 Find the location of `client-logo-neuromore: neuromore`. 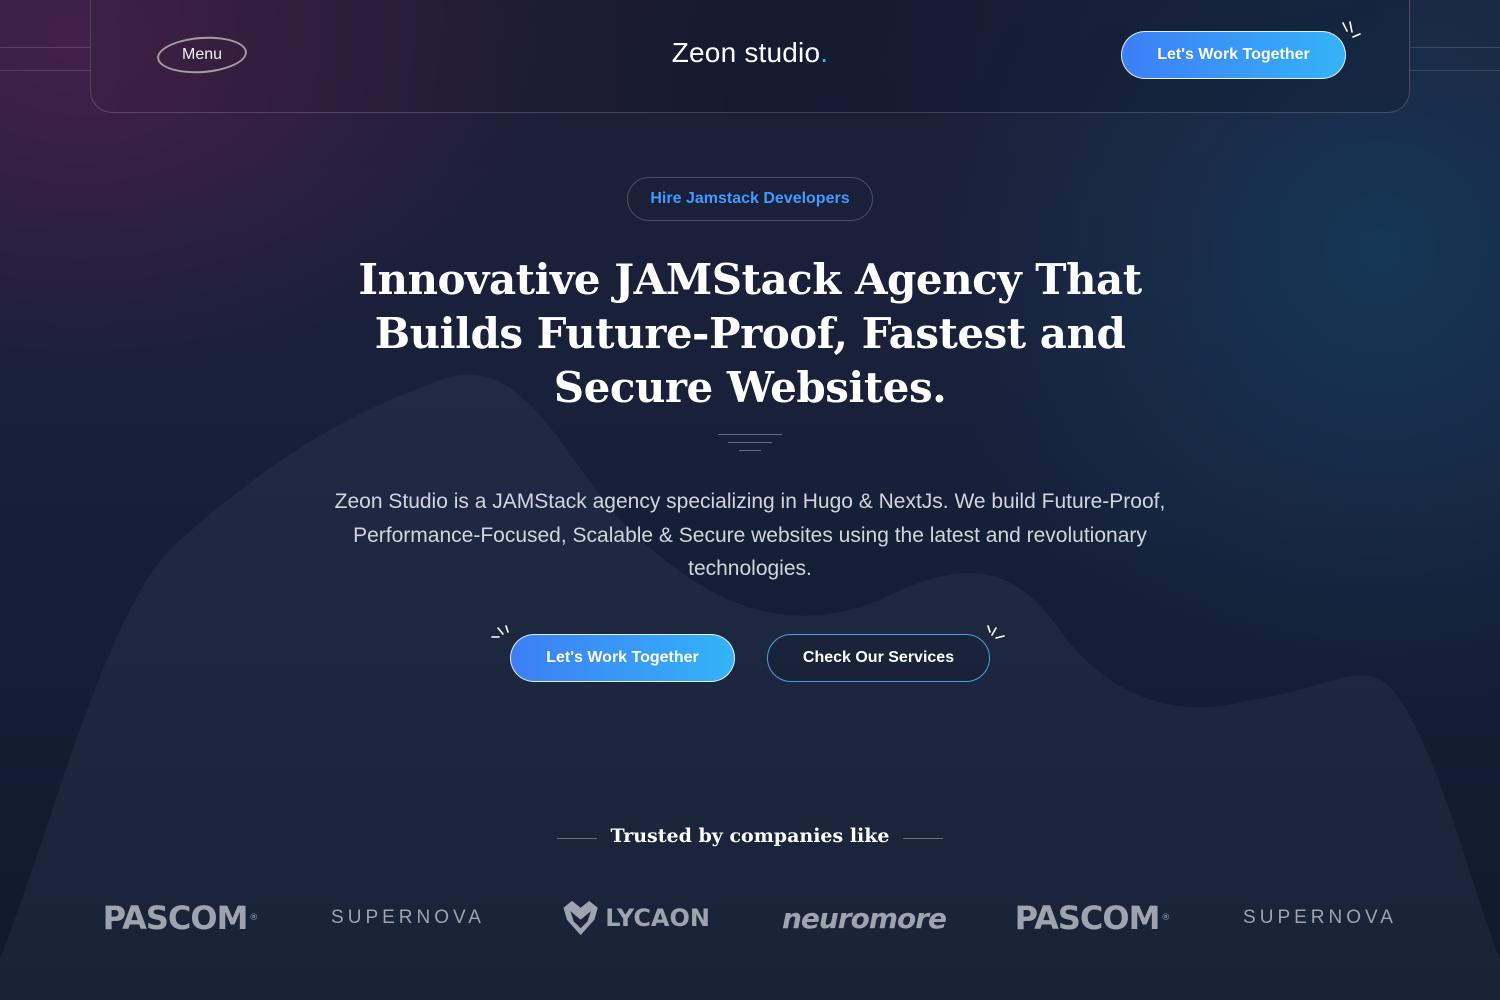

client-logo-neuromore: neuromore is located at coordinates (864, 918).